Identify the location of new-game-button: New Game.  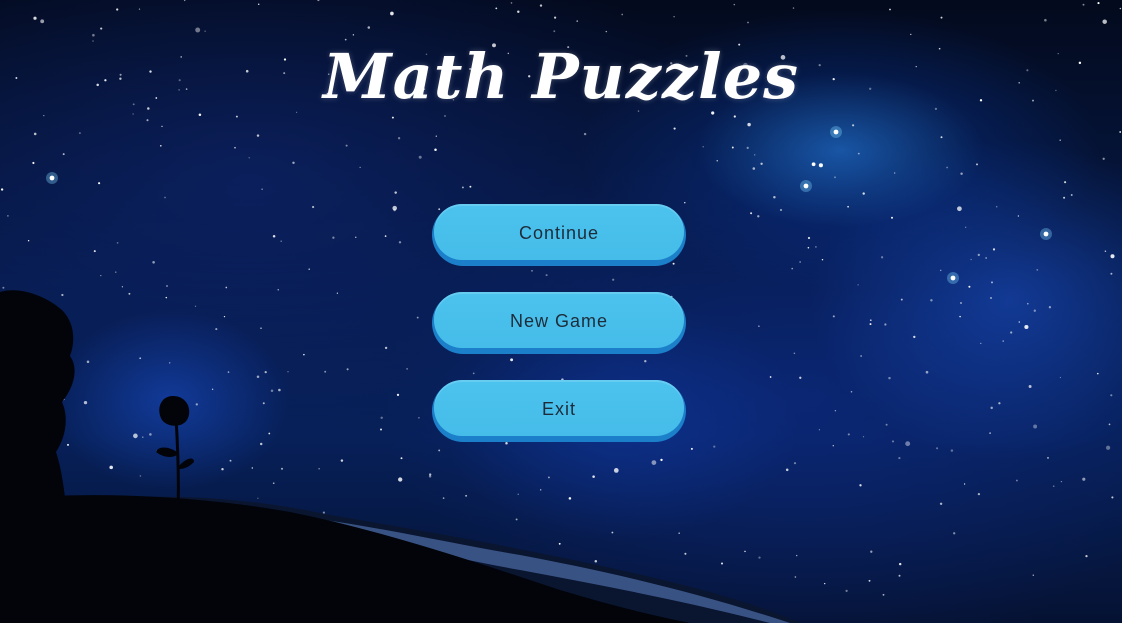
(559, 323).